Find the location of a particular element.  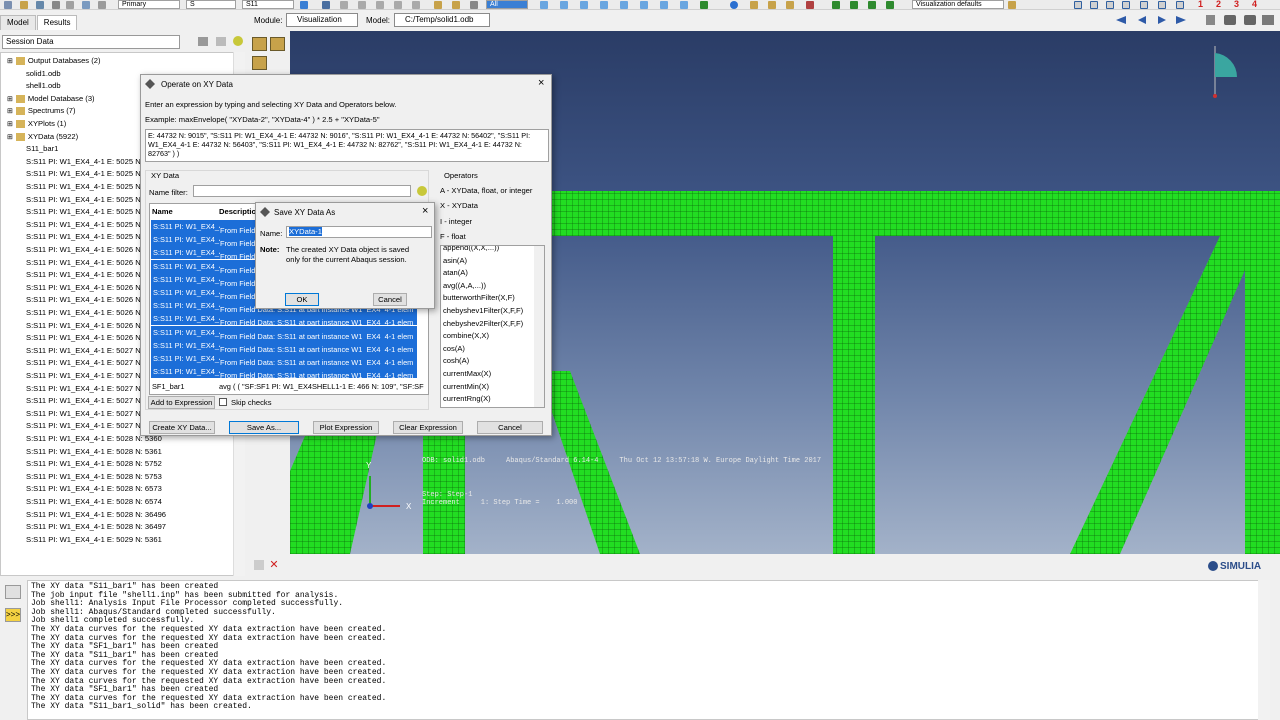

tree-item: S:S11 PI: W1_EX4_4-1 E: 5028 N: 6574 is located at coordinates (94, 502).